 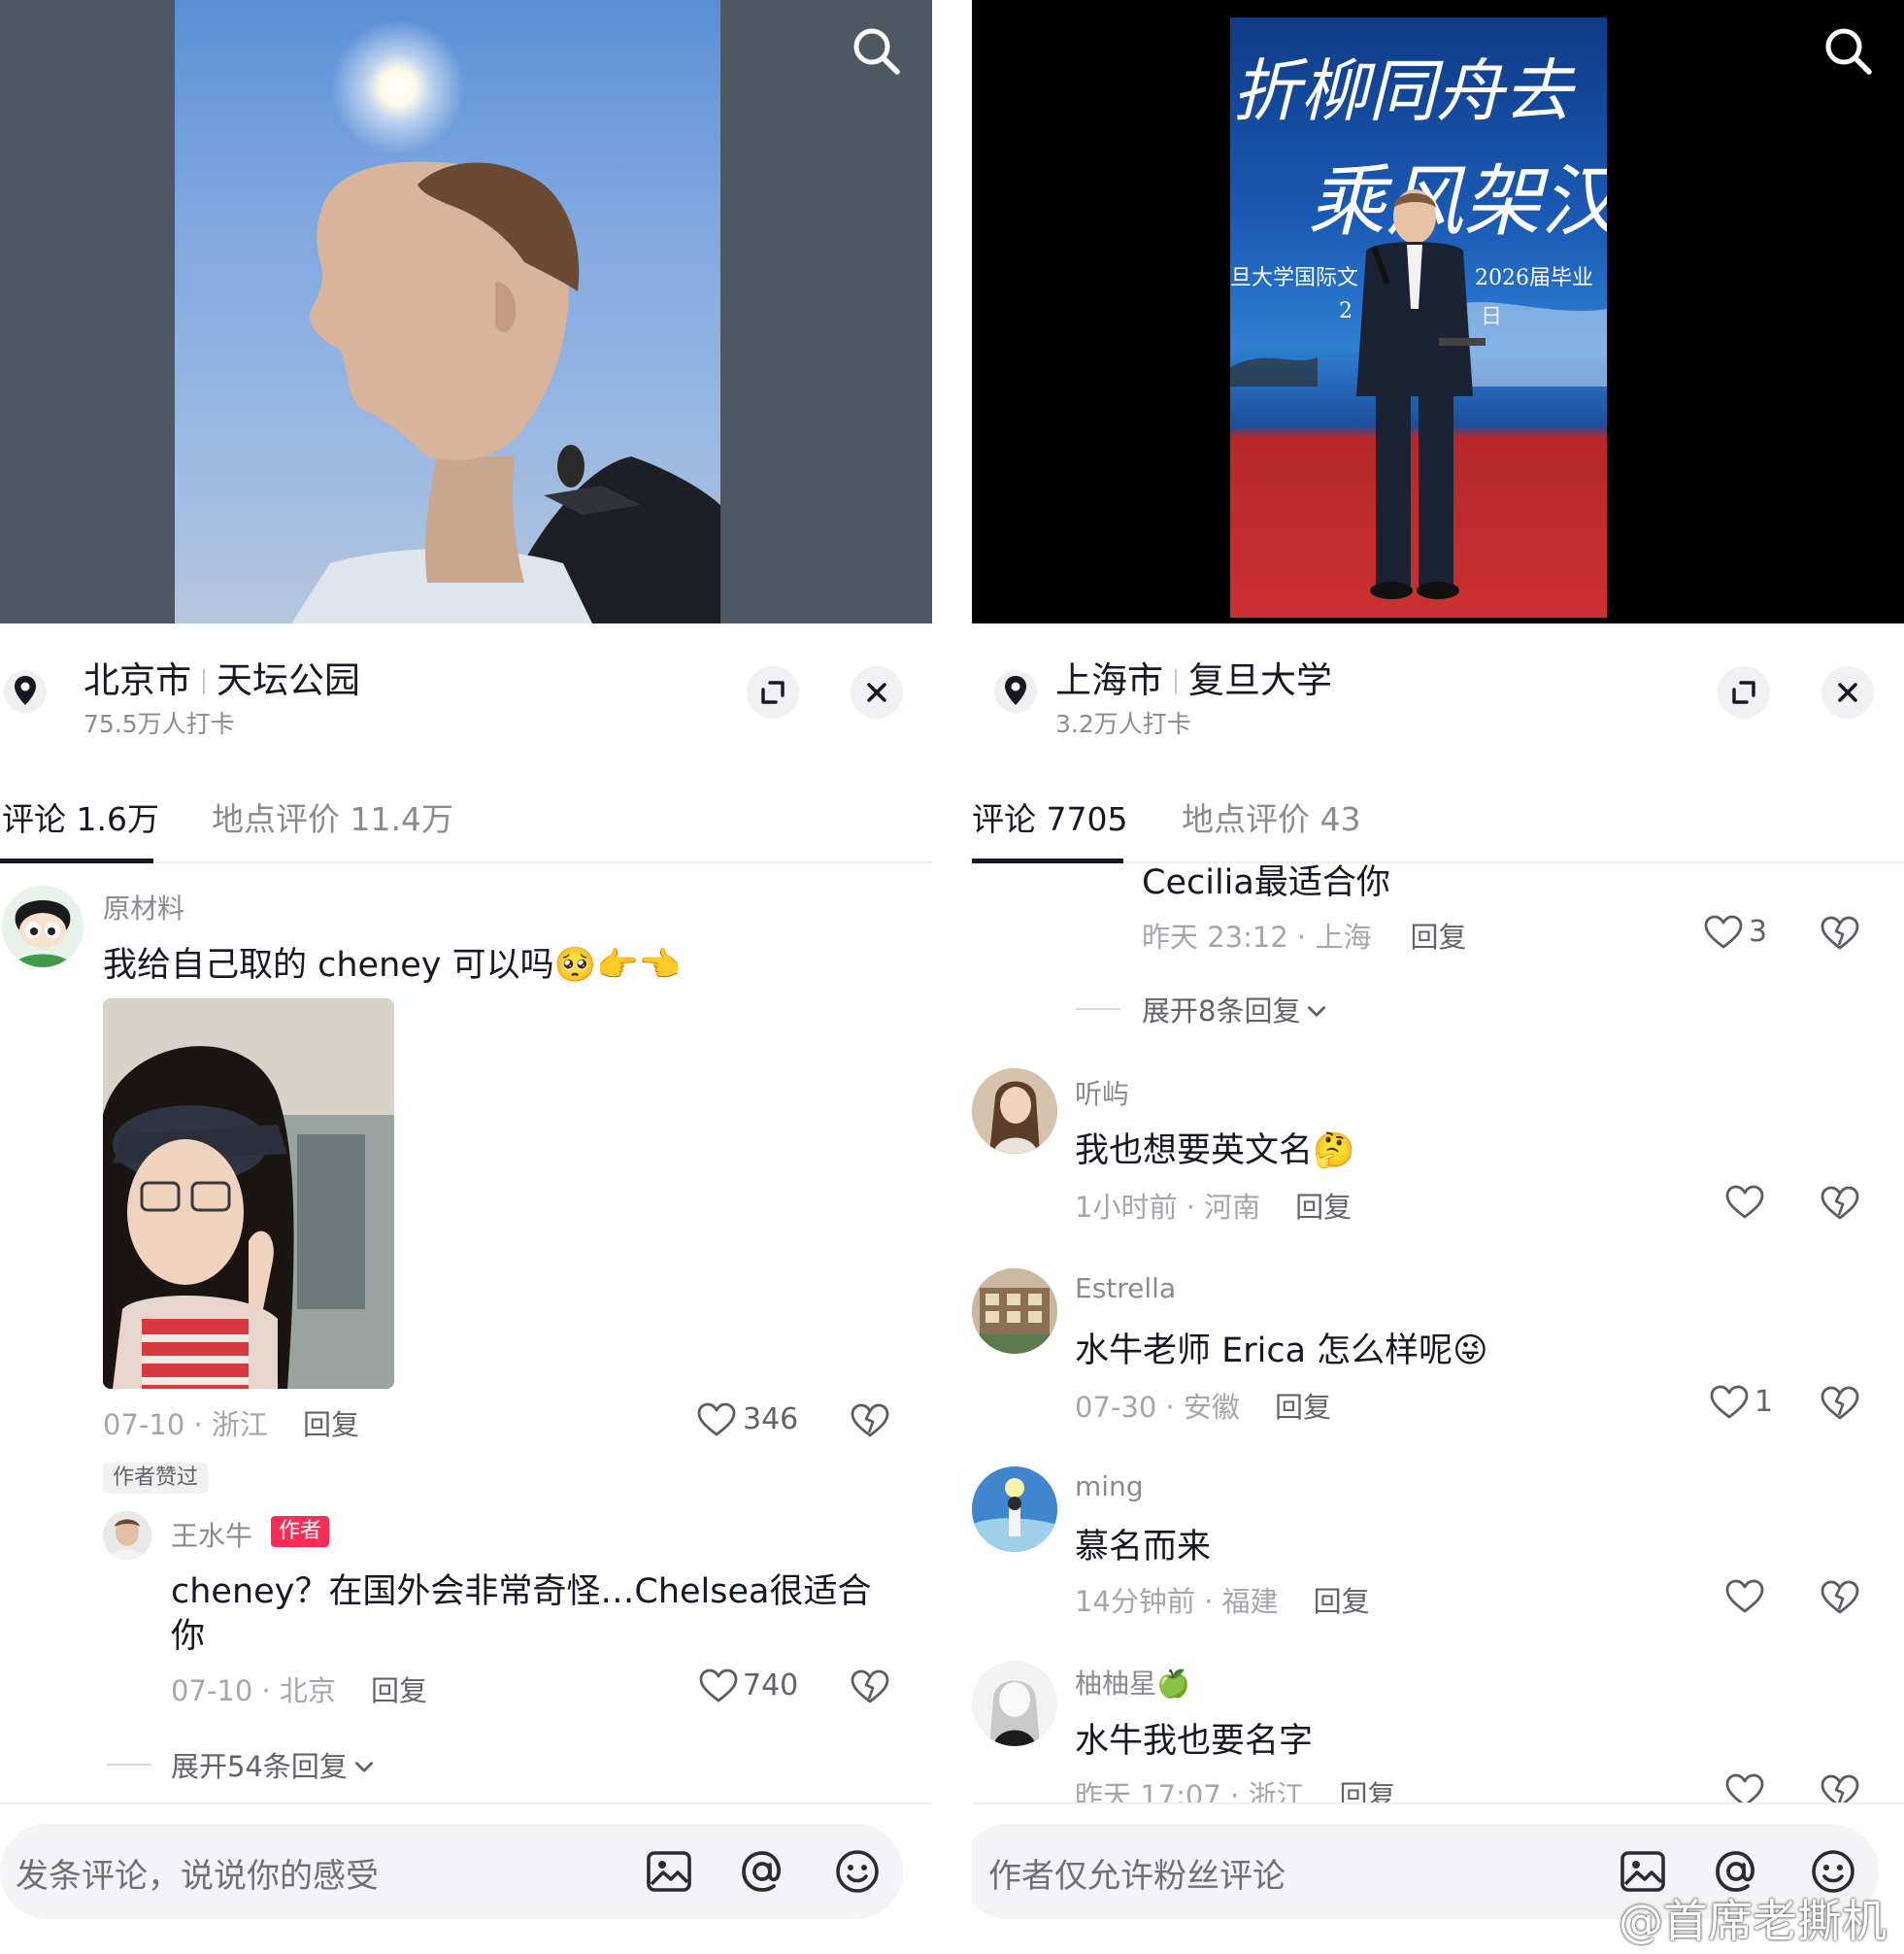 I want to click on input-divider, so click(x=466, y=1803).